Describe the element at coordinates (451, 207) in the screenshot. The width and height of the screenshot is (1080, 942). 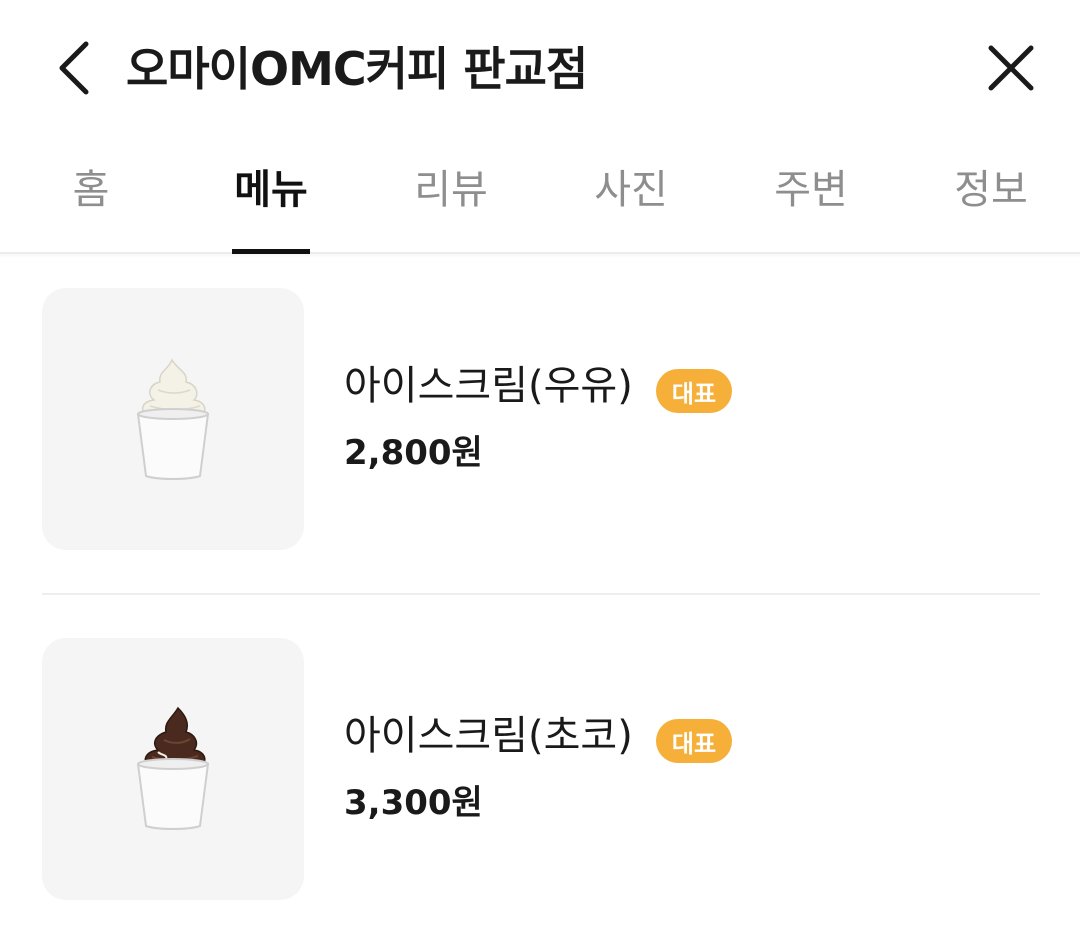
I see `tab-reviews: 리뷰` at that location.